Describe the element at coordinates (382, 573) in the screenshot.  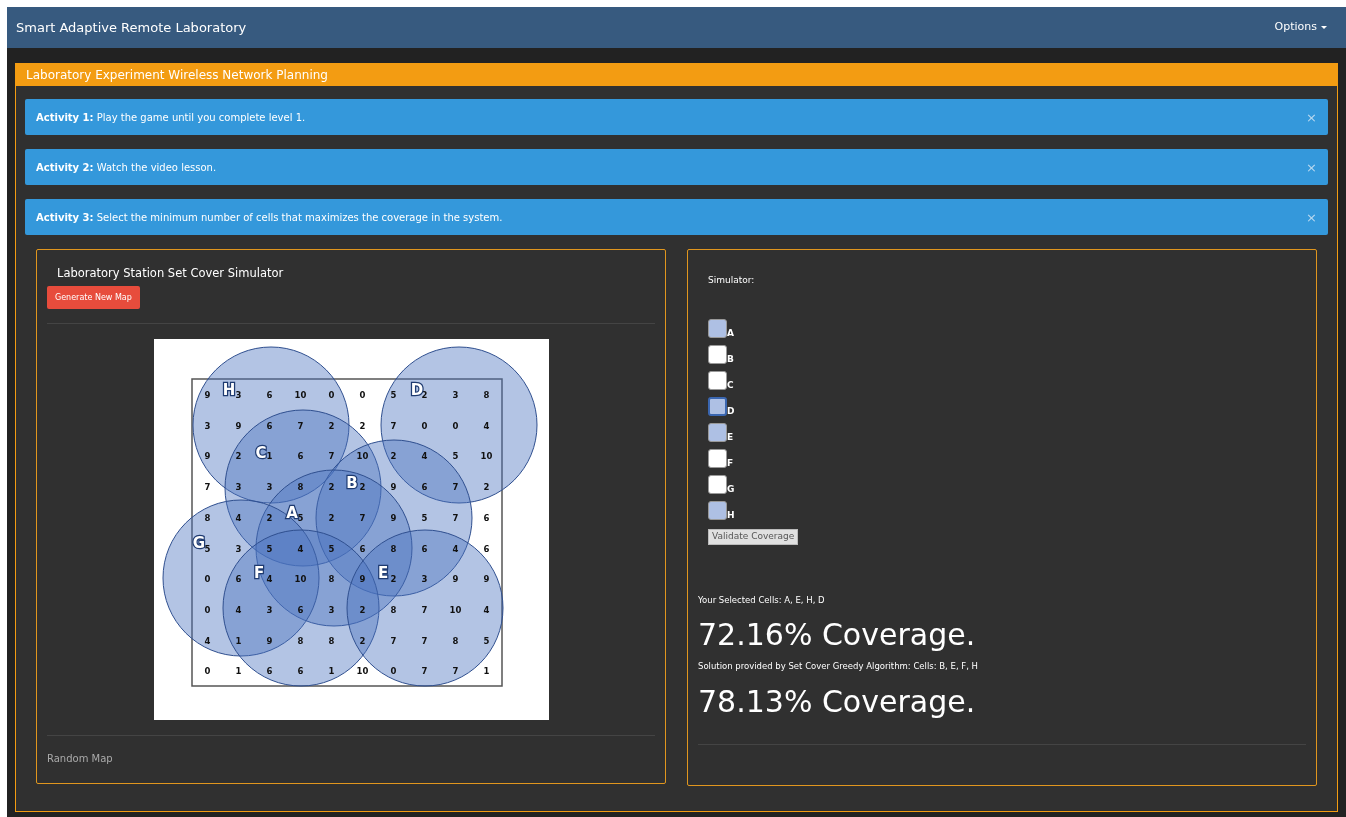
I see `circle-label: E` at that location.